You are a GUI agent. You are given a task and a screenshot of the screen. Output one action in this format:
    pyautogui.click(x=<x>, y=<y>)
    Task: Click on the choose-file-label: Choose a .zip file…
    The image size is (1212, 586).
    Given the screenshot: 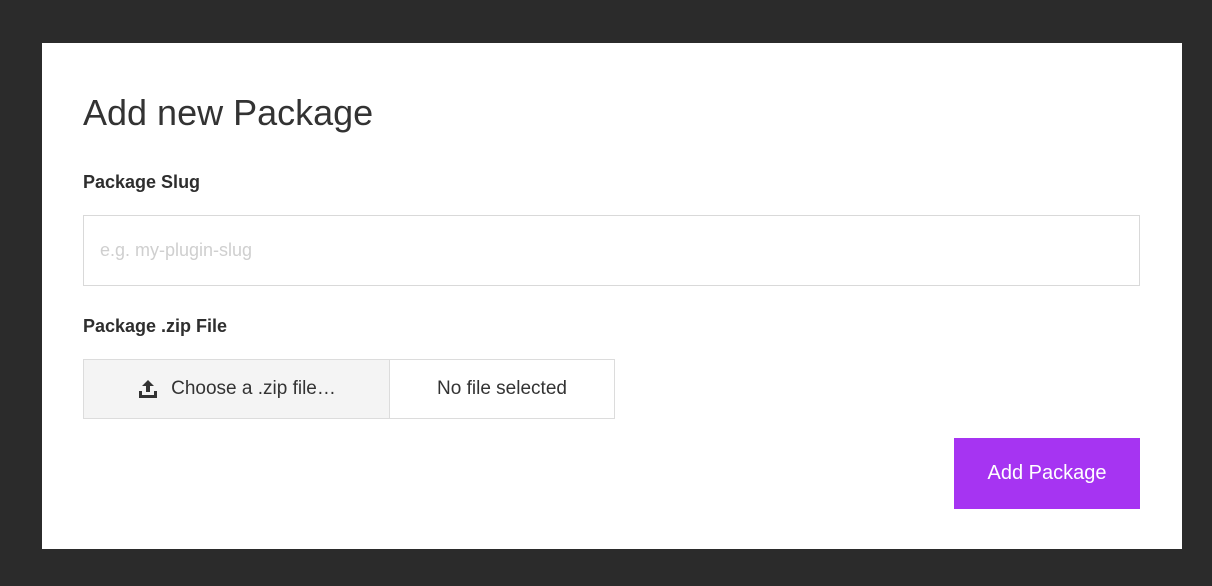 What is the action you would take?
    pyautogui.click(x=253, y=388)
    